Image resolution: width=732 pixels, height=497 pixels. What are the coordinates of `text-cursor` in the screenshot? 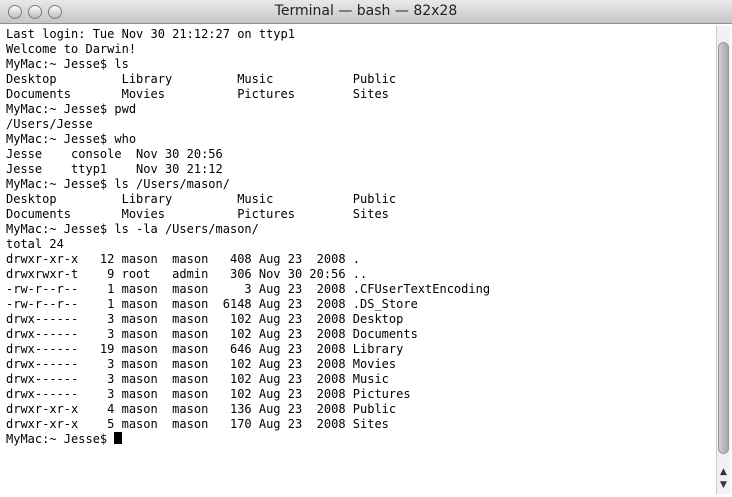 It's located at (118, 438).